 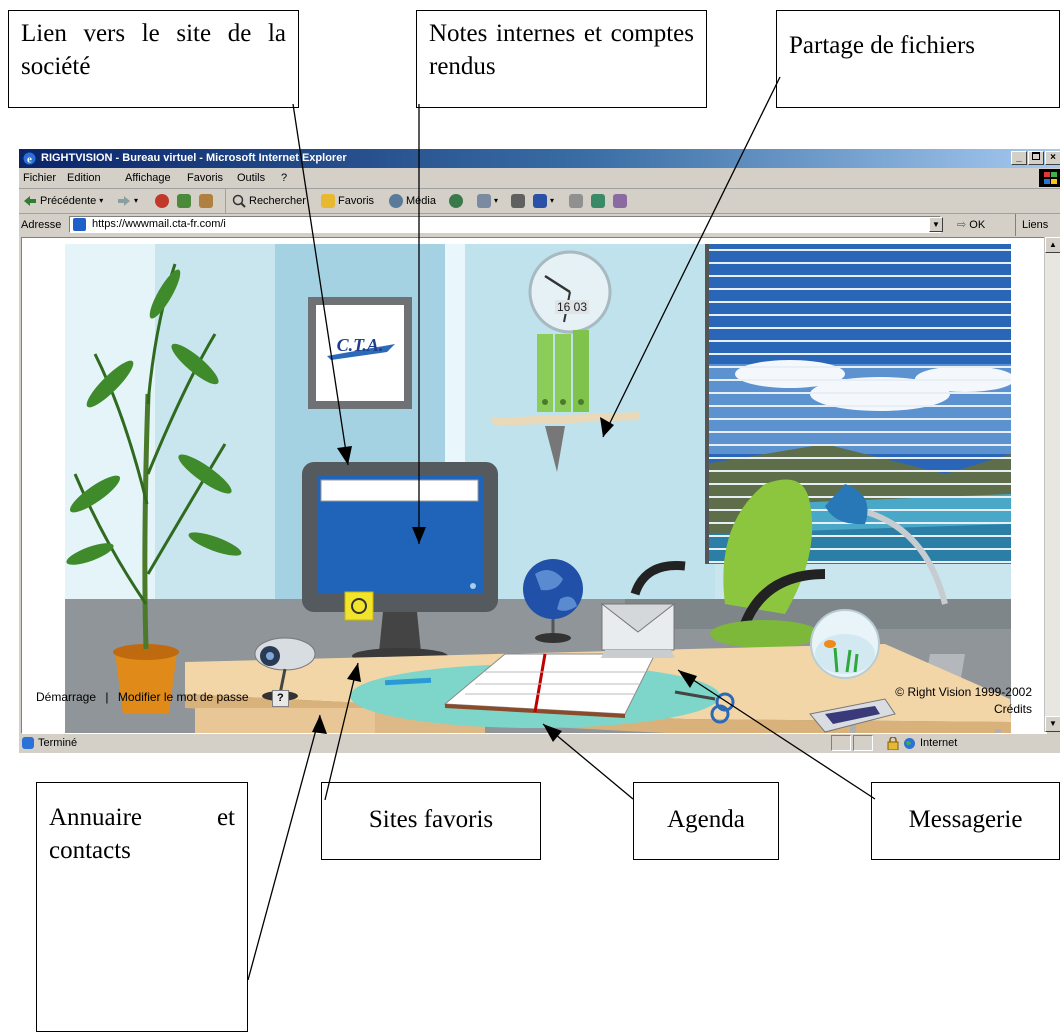 I want to click on credits-link: Crédits, so click(x=963, y=709).